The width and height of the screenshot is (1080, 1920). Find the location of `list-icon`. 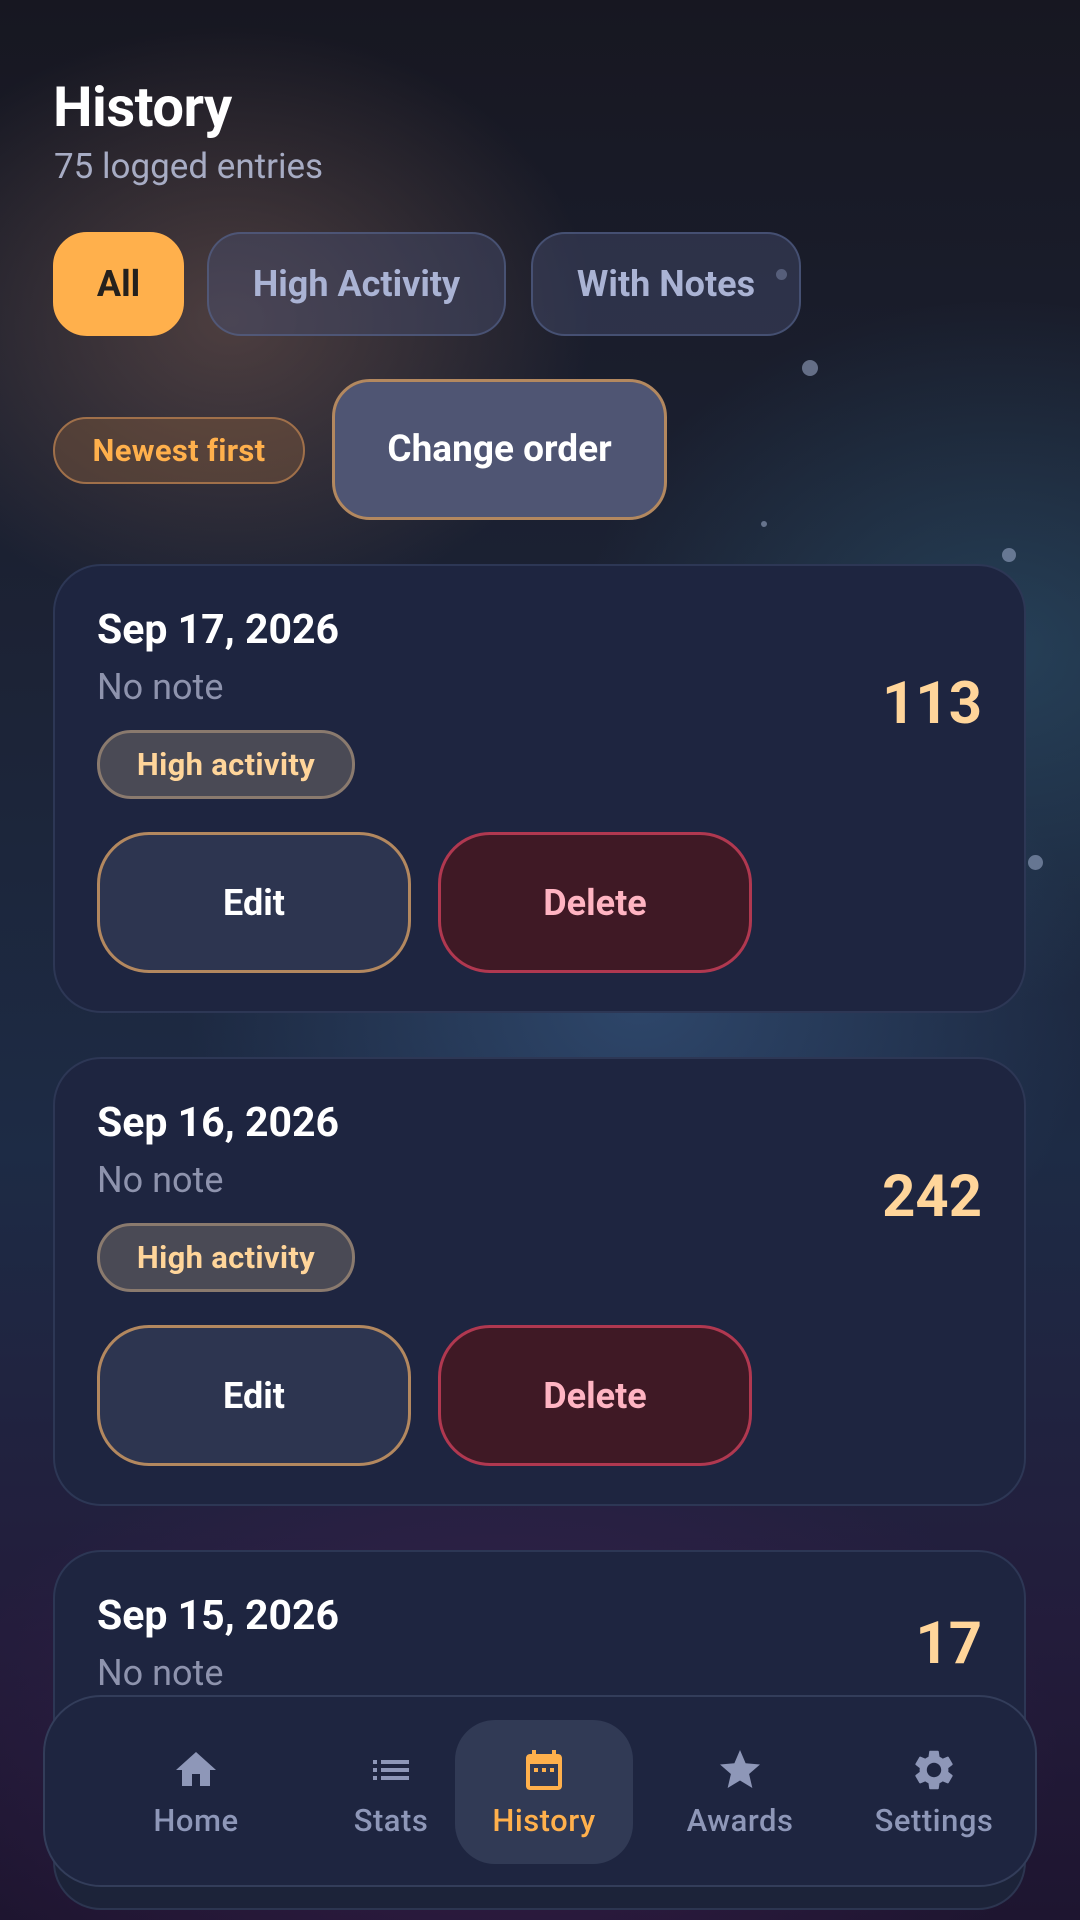

list-icon is located at coordinates (391, 1769).